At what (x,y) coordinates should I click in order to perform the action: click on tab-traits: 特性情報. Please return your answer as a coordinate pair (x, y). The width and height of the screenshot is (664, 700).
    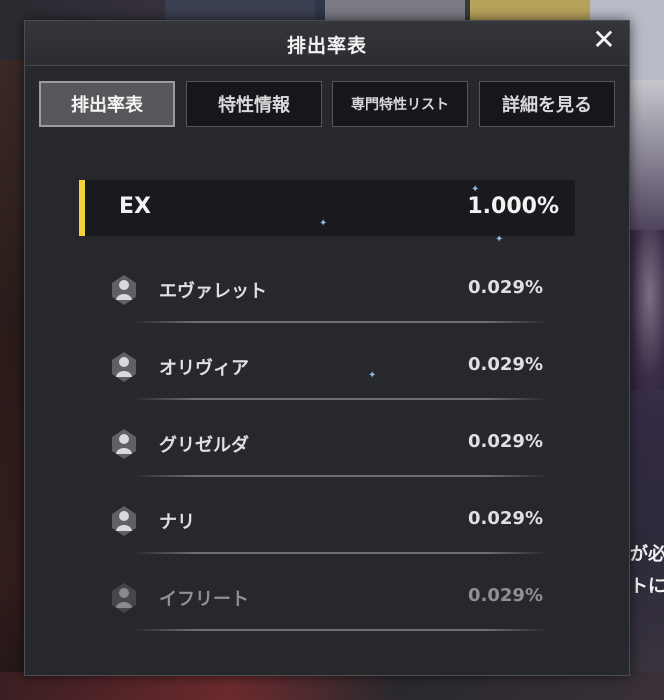
    Looking at the image, I should click on (254, 104).